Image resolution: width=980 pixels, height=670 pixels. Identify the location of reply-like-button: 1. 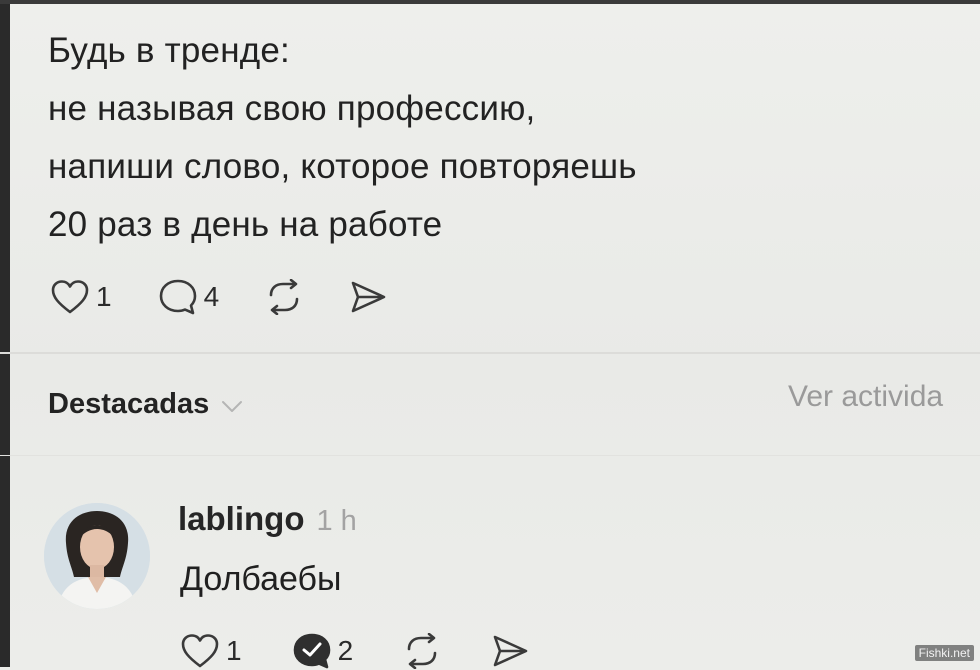
(211, 651).